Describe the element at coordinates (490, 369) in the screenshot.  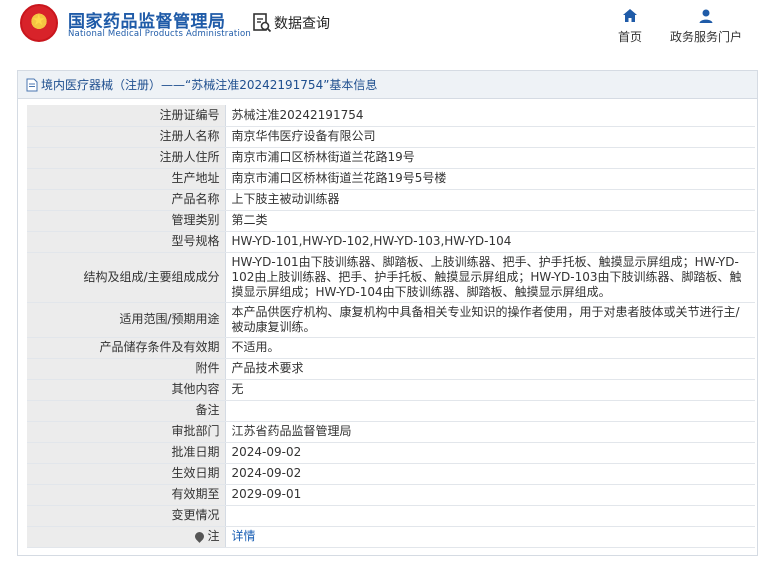
I see `row-value: 产品技术要求` at that location.